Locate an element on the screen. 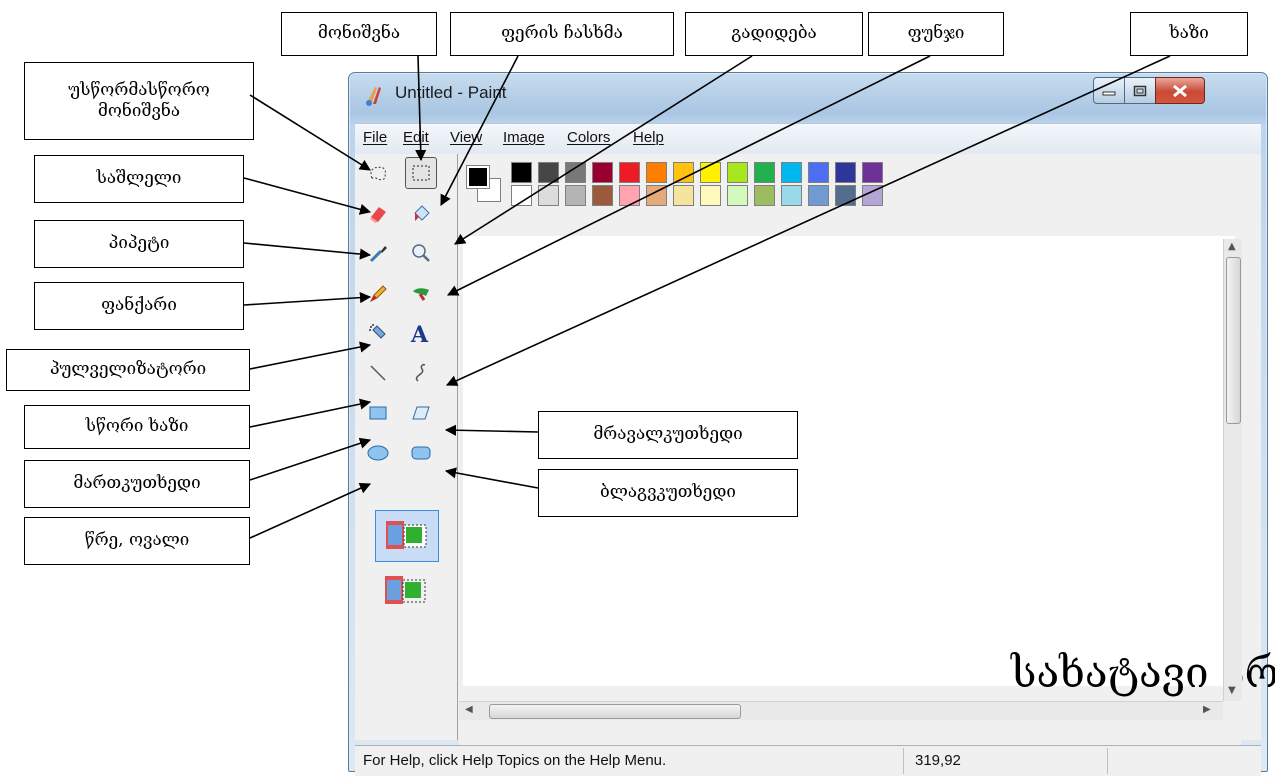 This screenshot has width=1275, height=777. select-tool is located at coordinates (421, 173).